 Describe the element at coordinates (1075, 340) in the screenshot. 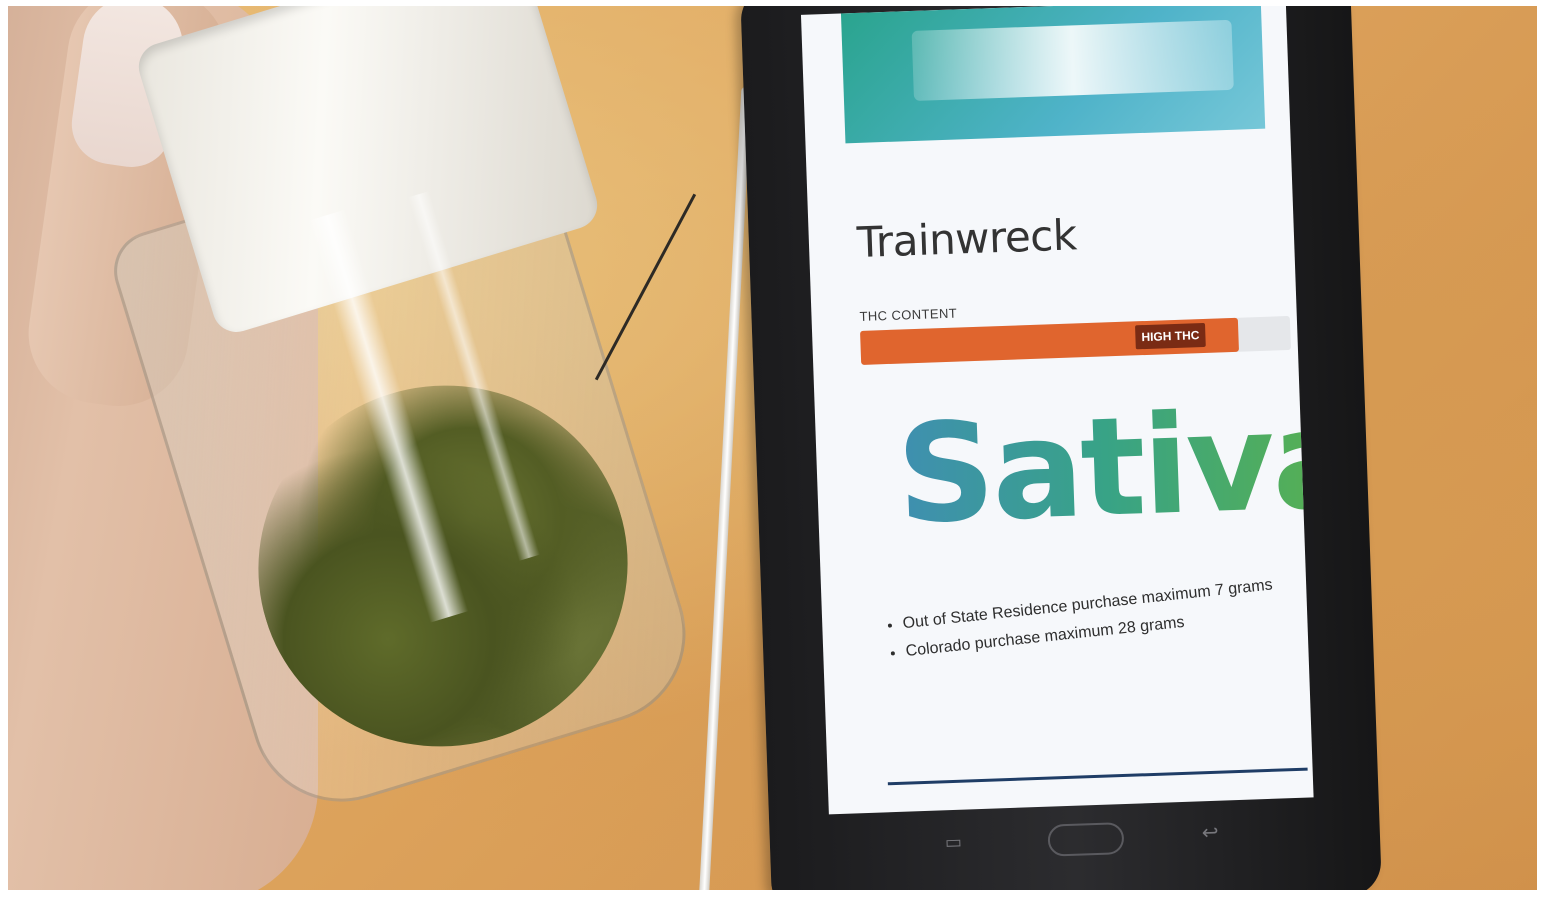

I see `thc-content-bar: HIGH THC` at that location.